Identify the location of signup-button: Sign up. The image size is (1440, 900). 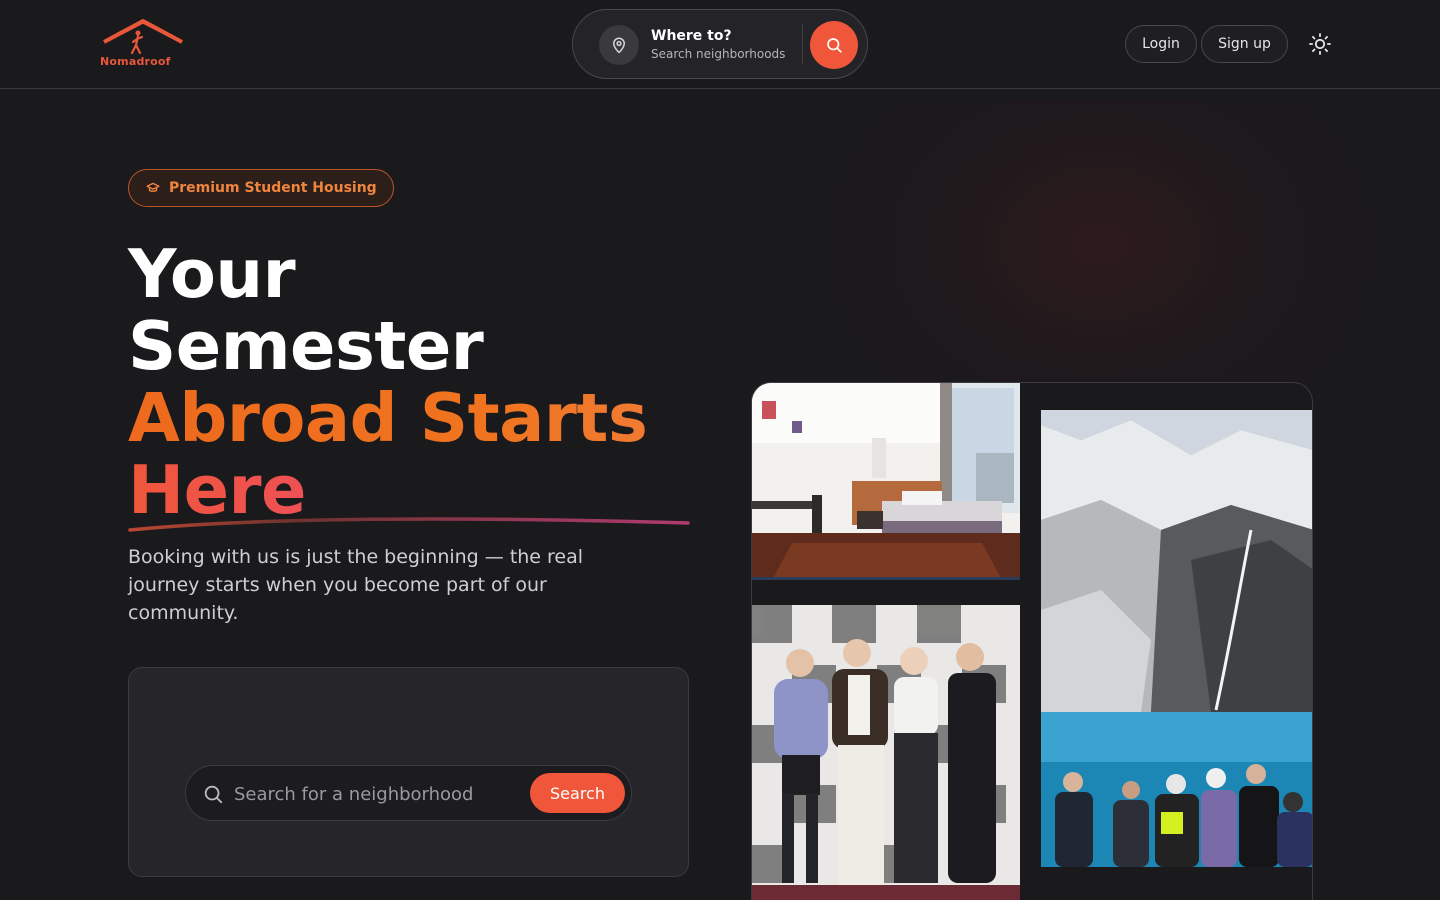
(1244, 44).